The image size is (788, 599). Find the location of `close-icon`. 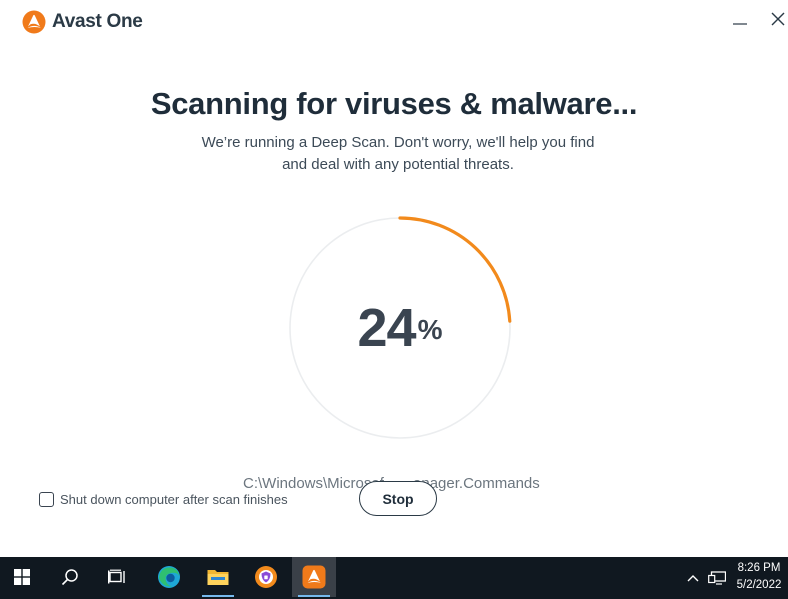

close-icon is located at coordinates (778, 19).